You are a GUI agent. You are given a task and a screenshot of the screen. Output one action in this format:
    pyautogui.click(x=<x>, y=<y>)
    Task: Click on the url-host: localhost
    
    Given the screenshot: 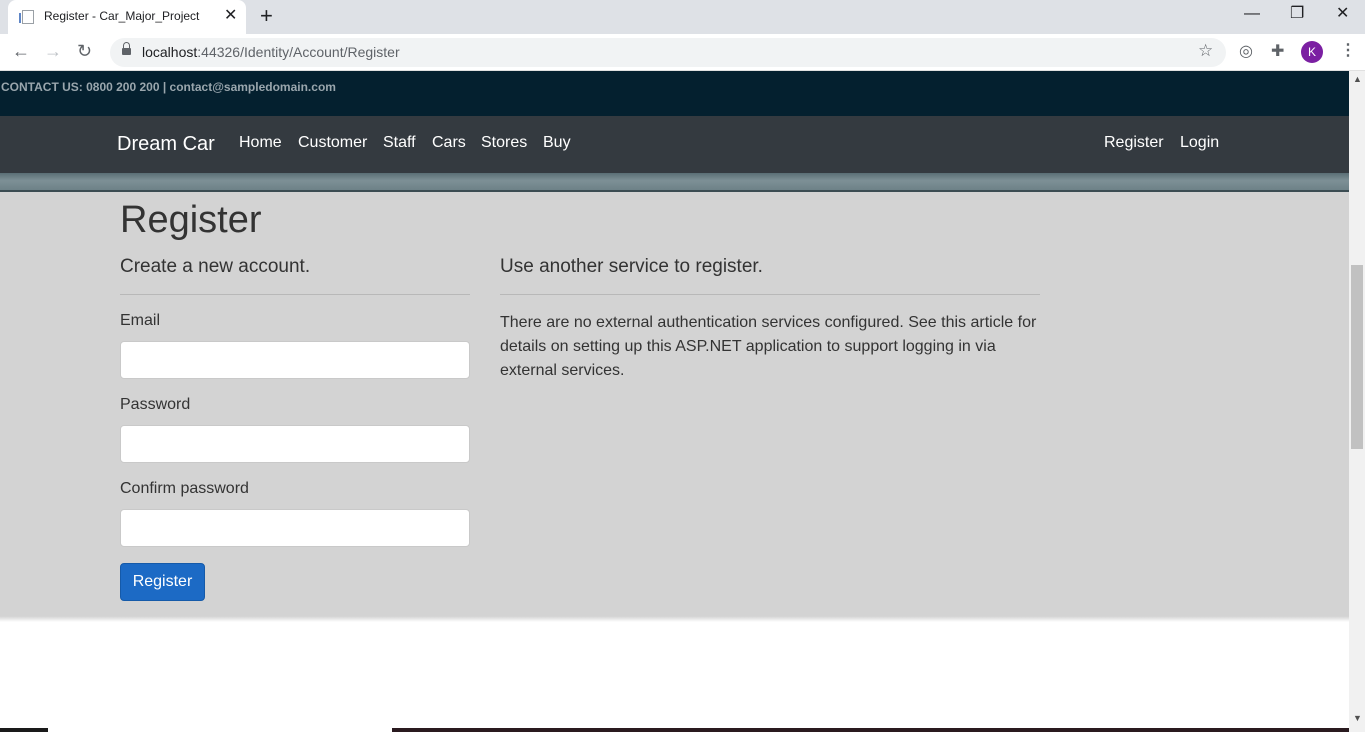 What is the action you would take?
    pyautogui.click(x=170, y=52)
    